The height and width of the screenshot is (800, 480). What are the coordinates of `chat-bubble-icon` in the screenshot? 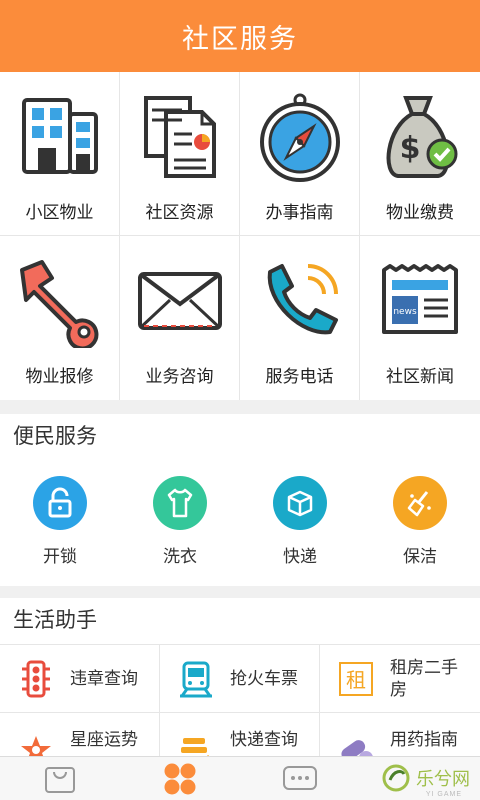 It's located at (300, 778).